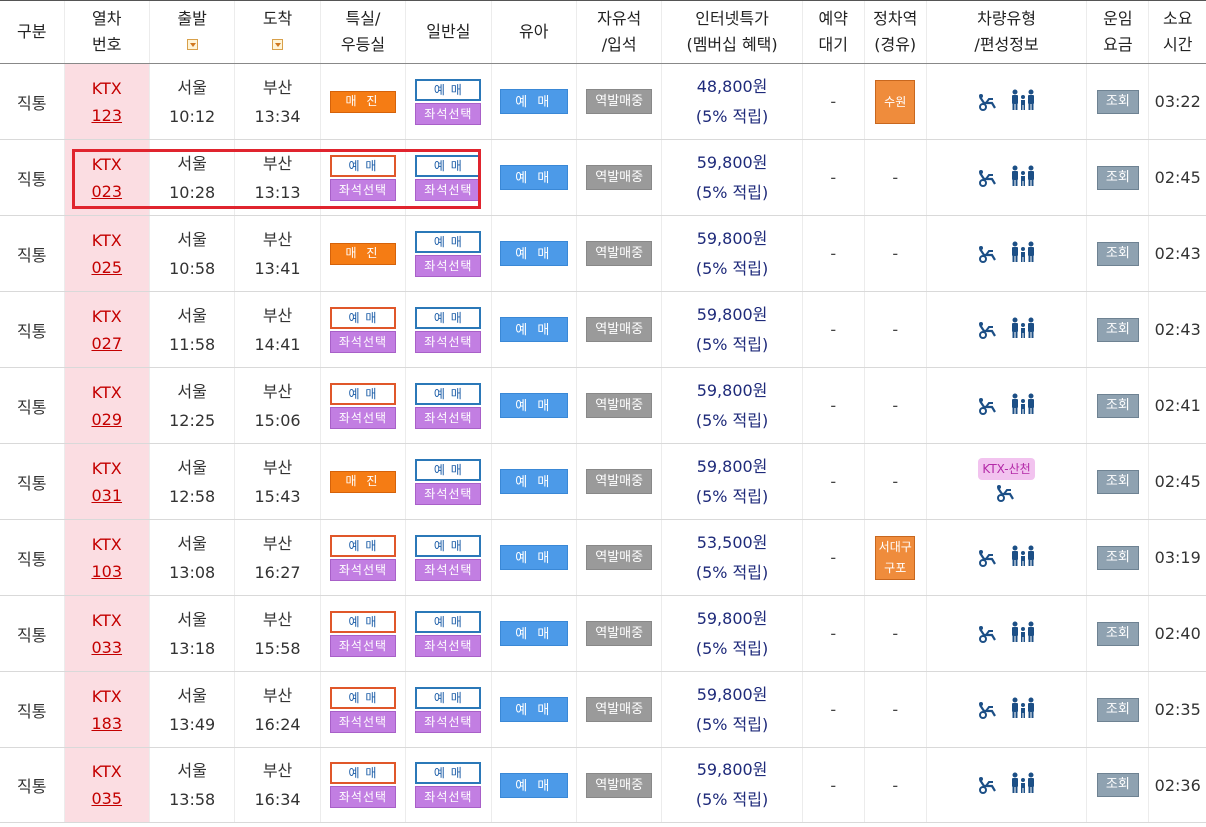 The image size is (1206, 827). I want to click on cell-duration: 02:40, so click(1177, 633).